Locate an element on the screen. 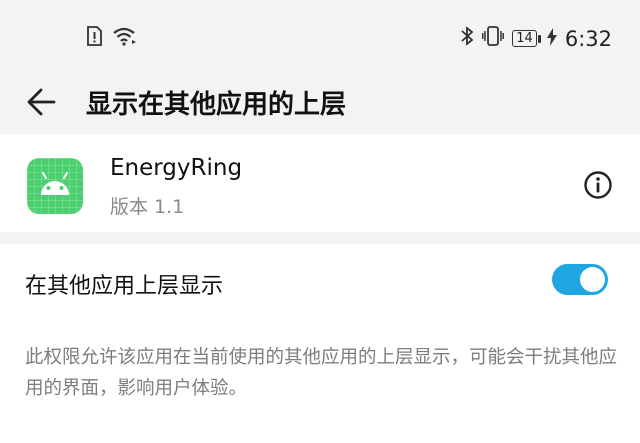 Image resolution: width=640 pixels, height=443 pixels. info-icon is located at coordinates (598, 185).